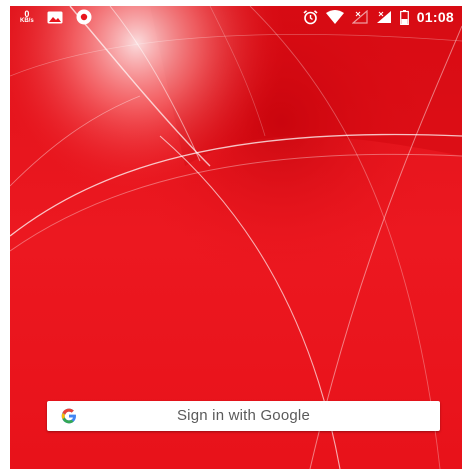  What do you see at coordinates (310, 16) in the screenshot?
I see `alarm-icon` at bounding box center [310, 16].